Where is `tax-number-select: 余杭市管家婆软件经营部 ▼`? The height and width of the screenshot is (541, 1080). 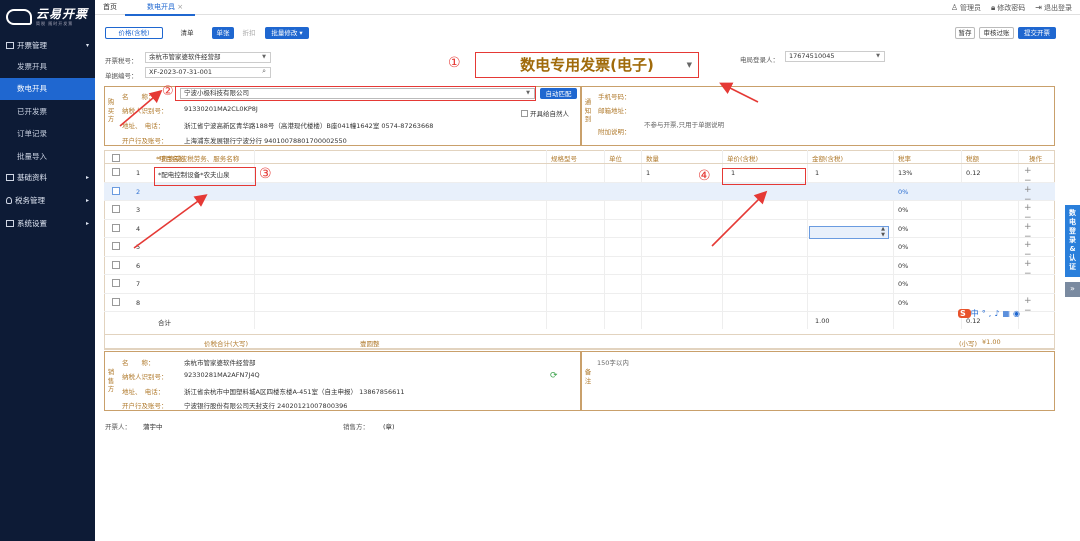
tax-number-select: 余杭市管家婆软件经营部 ▼ is located at coordinates (208, 57).